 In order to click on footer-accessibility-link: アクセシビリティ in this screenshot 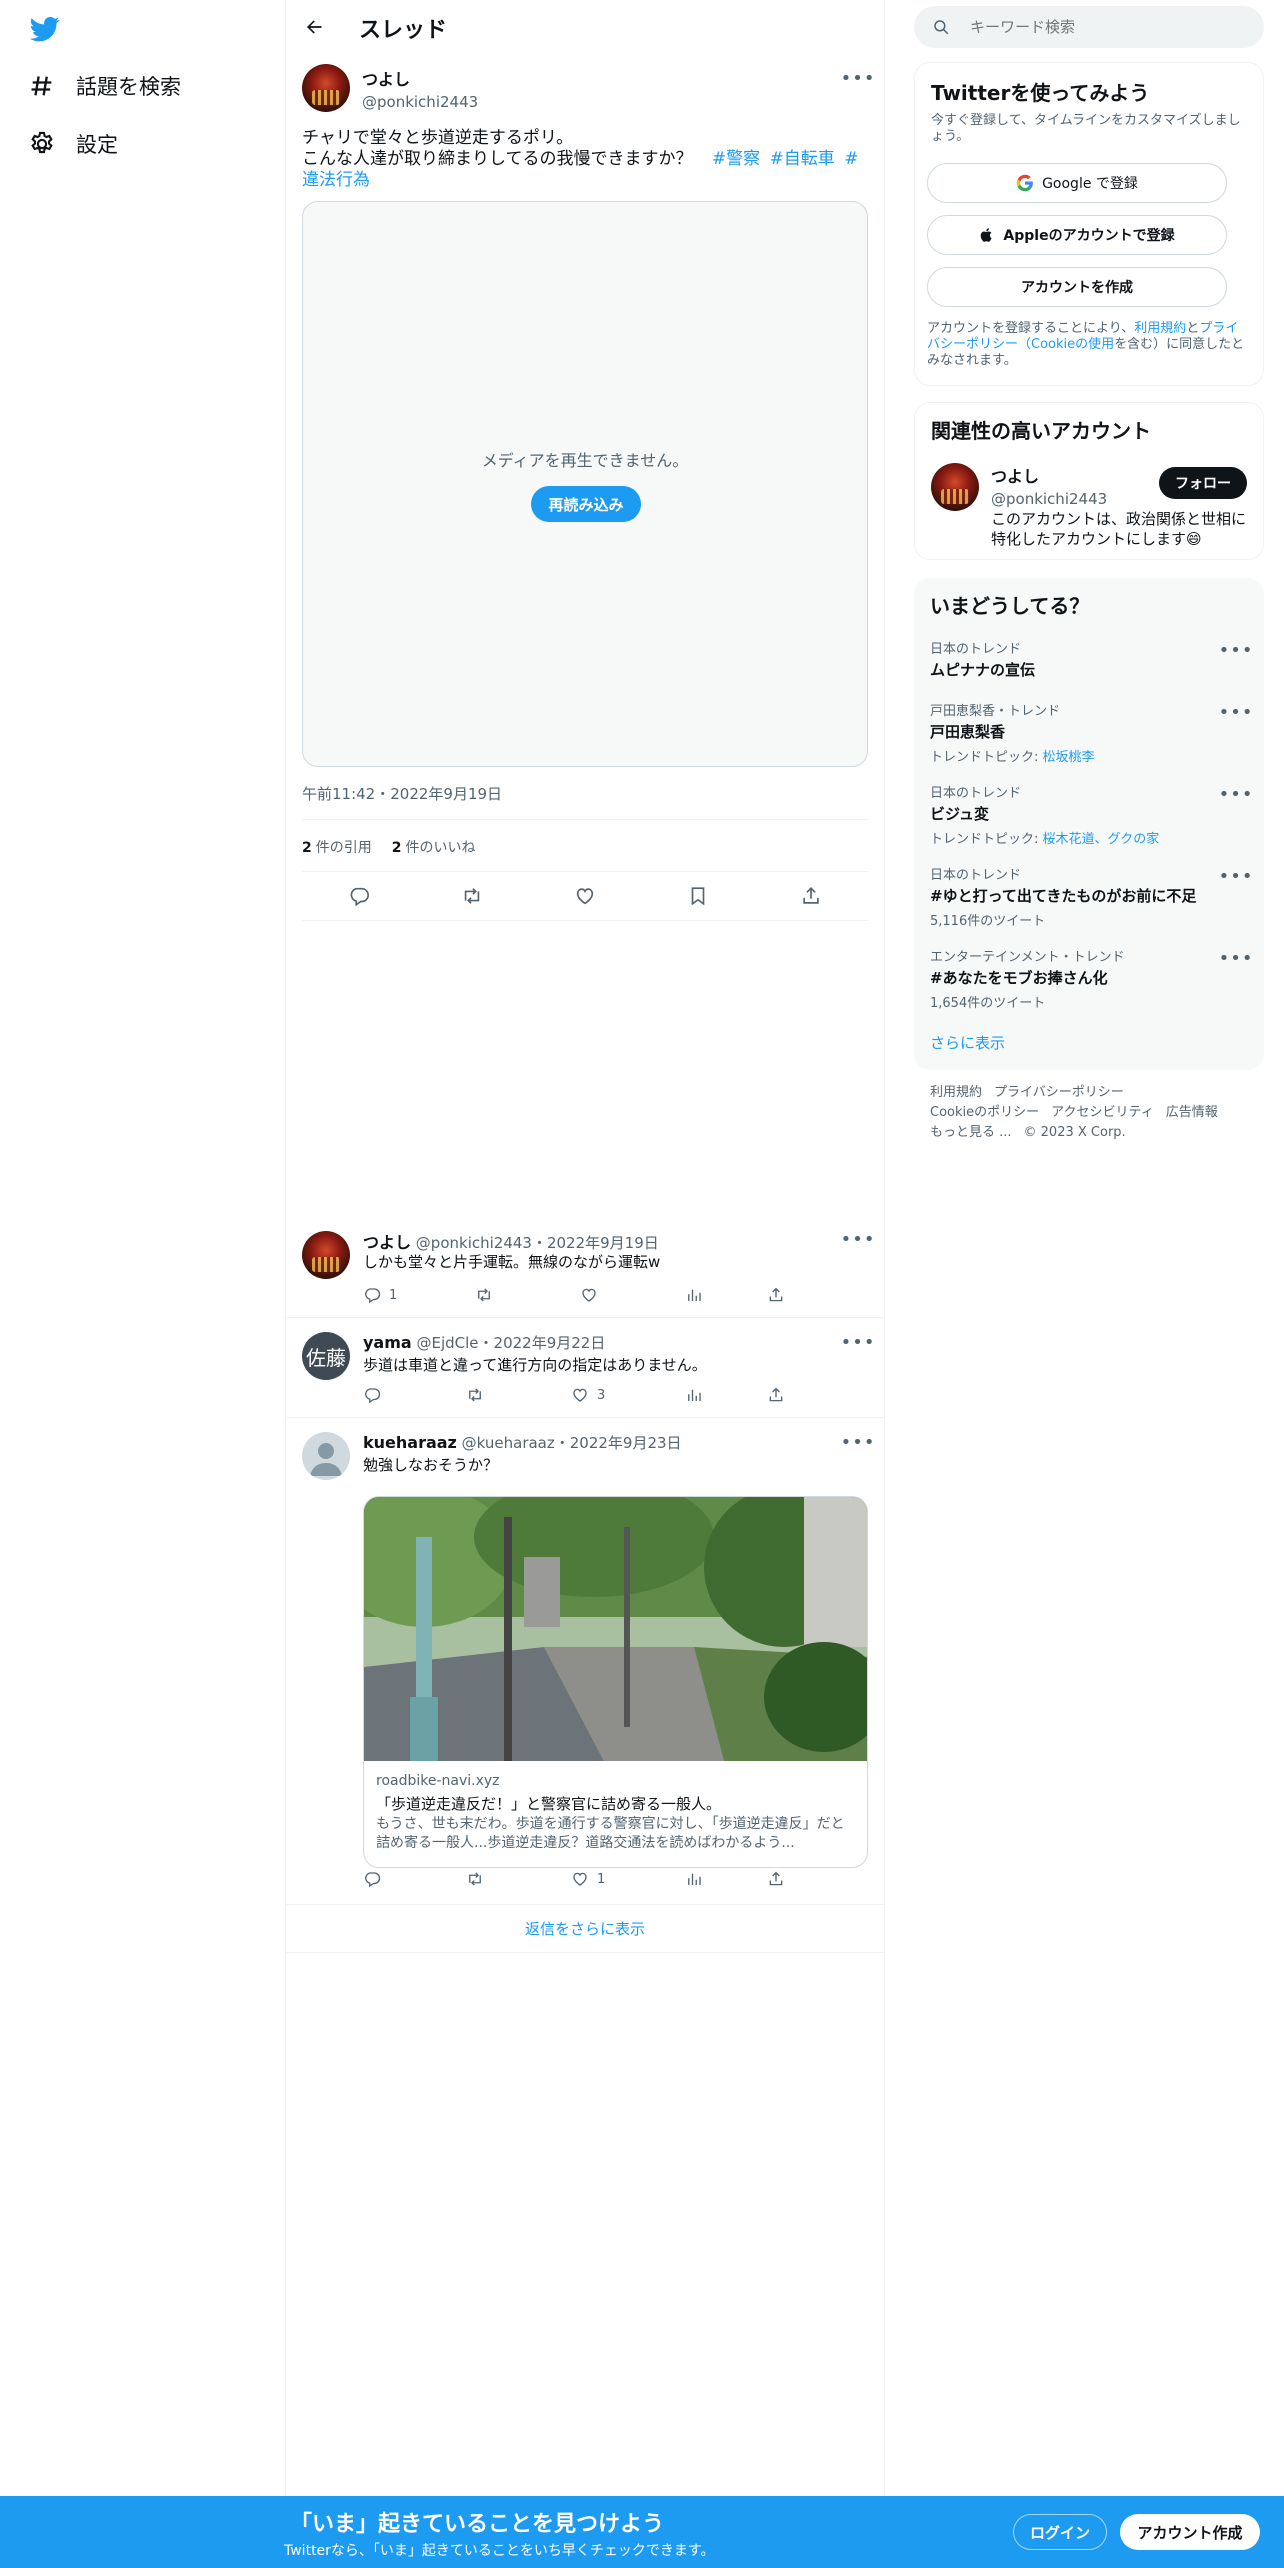, I will do `click(1102, 1112)`.